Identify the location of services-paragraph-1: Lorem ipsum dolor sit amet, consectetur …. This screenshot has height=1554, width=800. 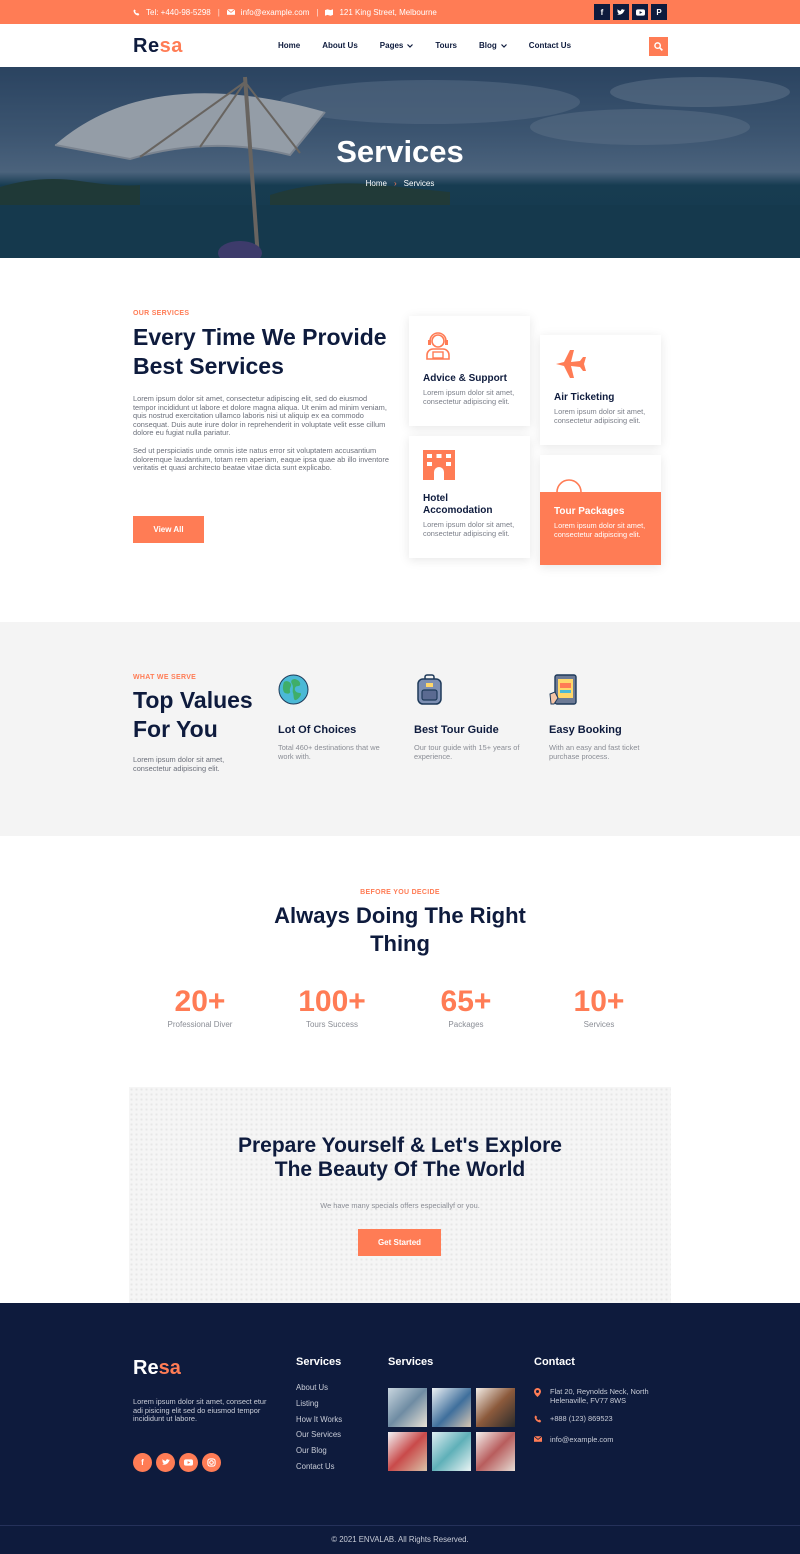
(260, 416).